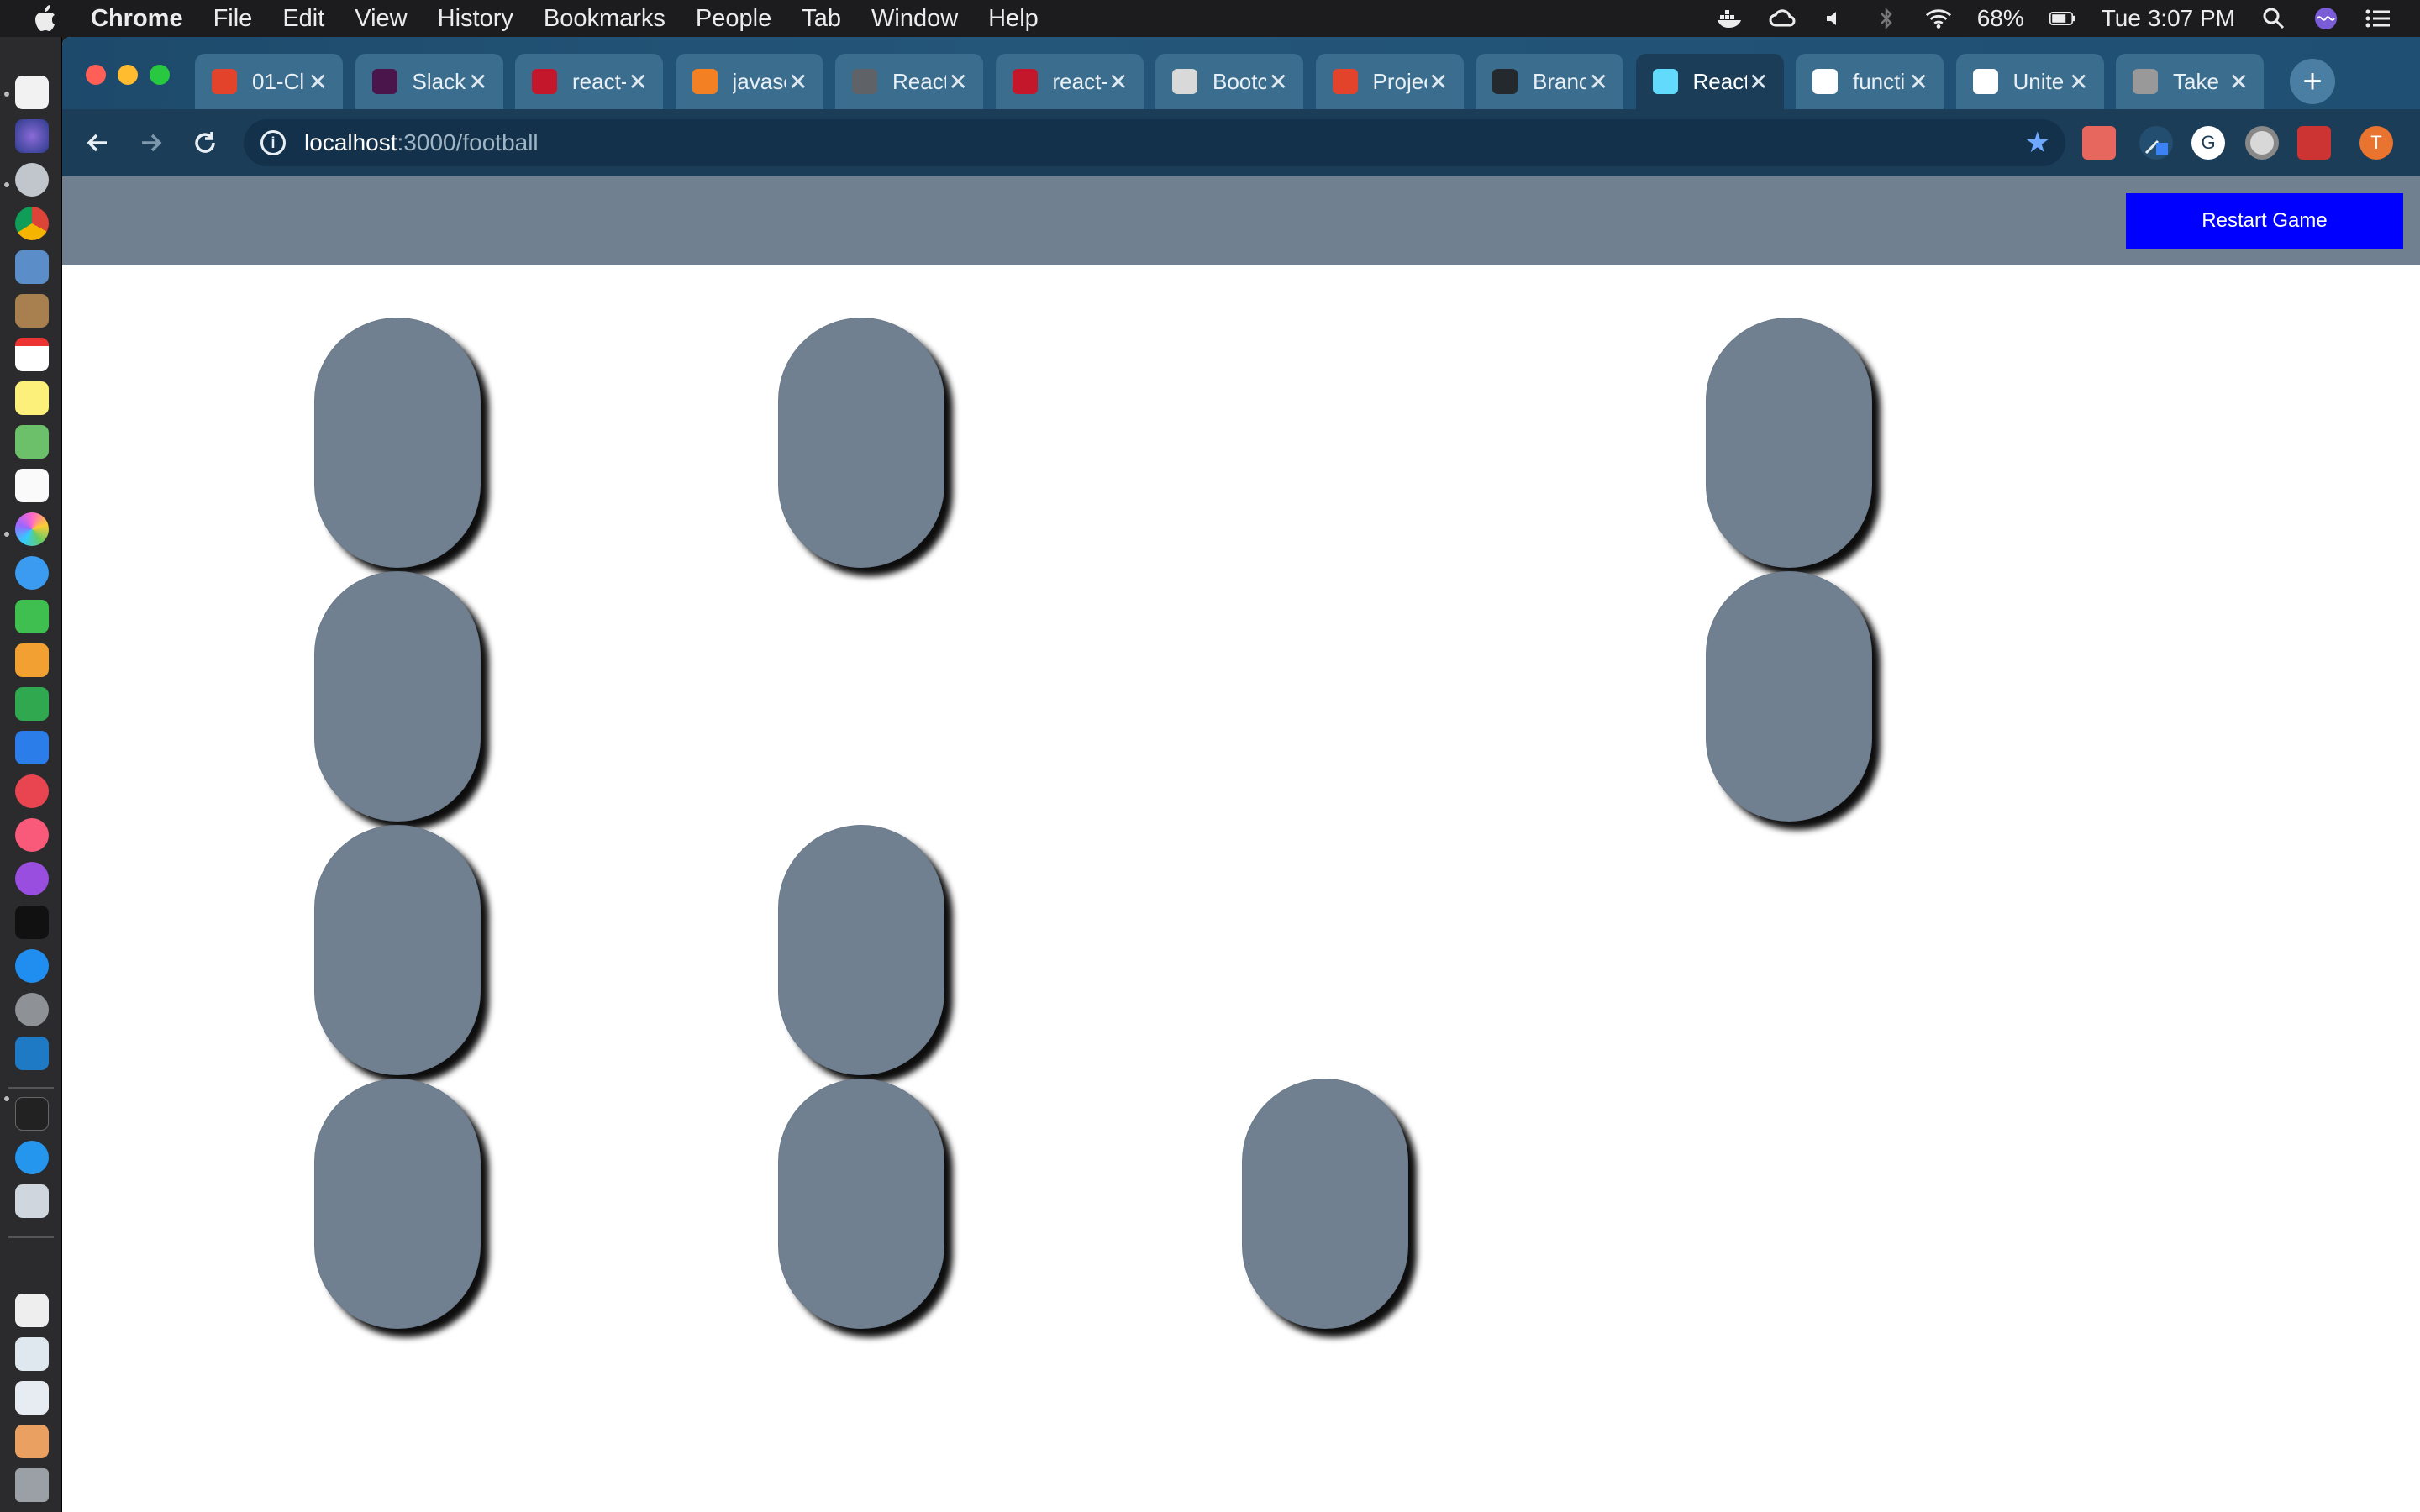 This screenshot has width=2420, height=1512. I want to click on creative-cloud-icon, so click(1783, 18).